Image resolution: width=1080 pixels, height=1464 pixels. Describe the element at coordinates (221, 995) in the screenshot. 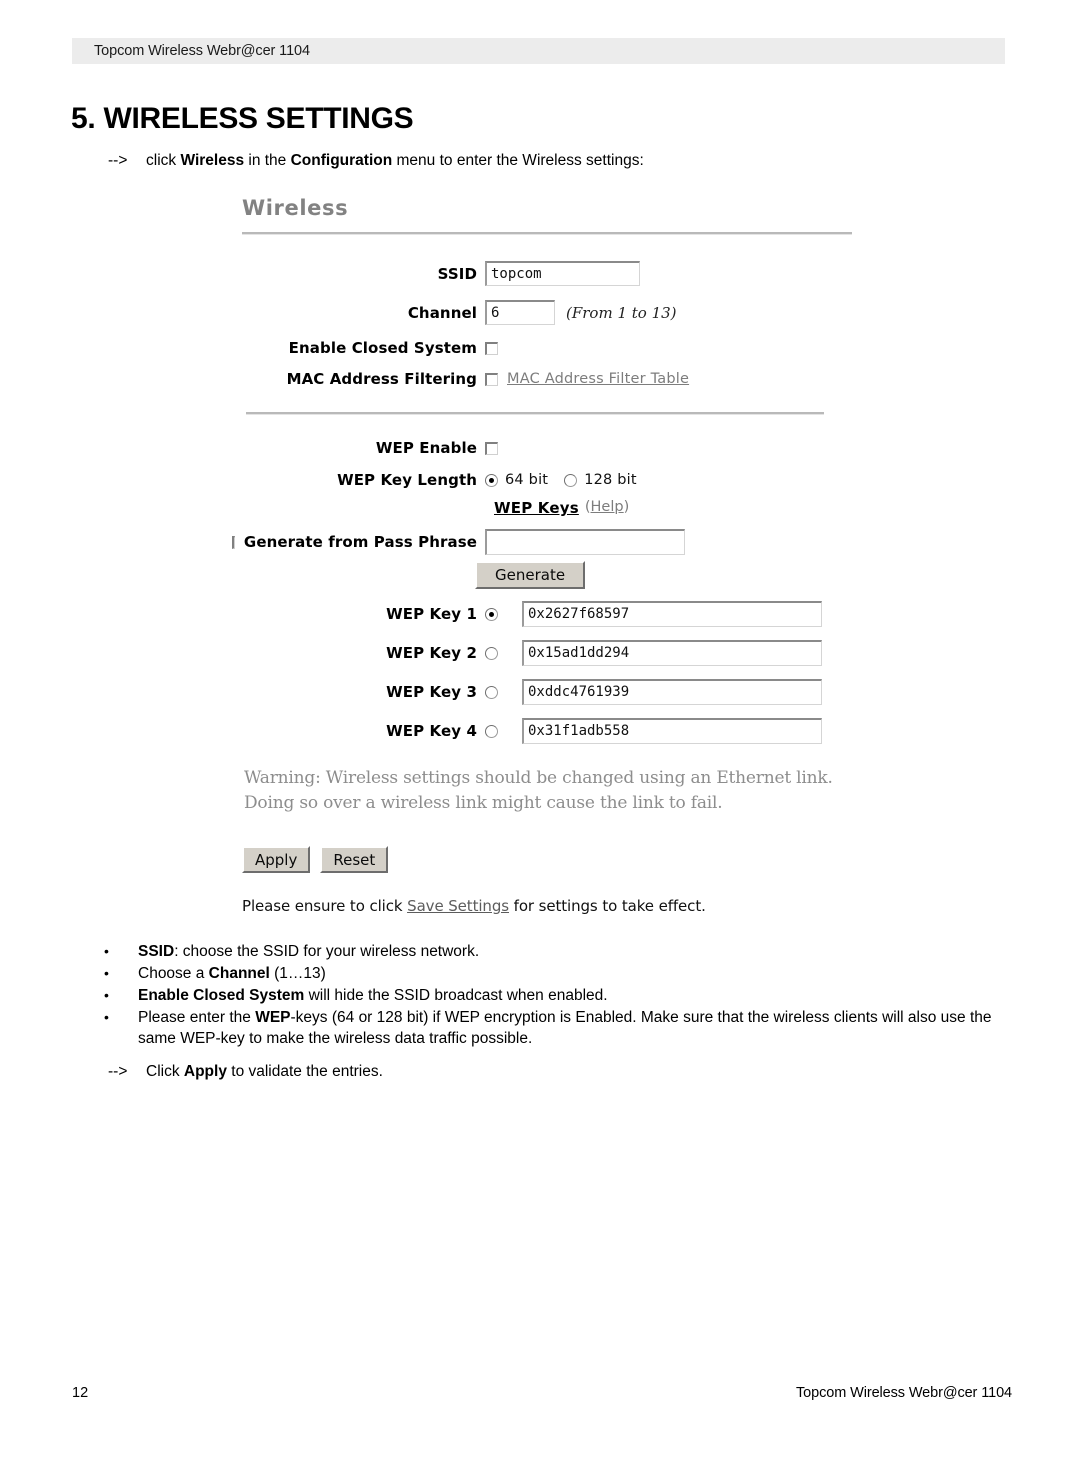

I see `note-bold-closed-system: Enable Closed System` at that location.